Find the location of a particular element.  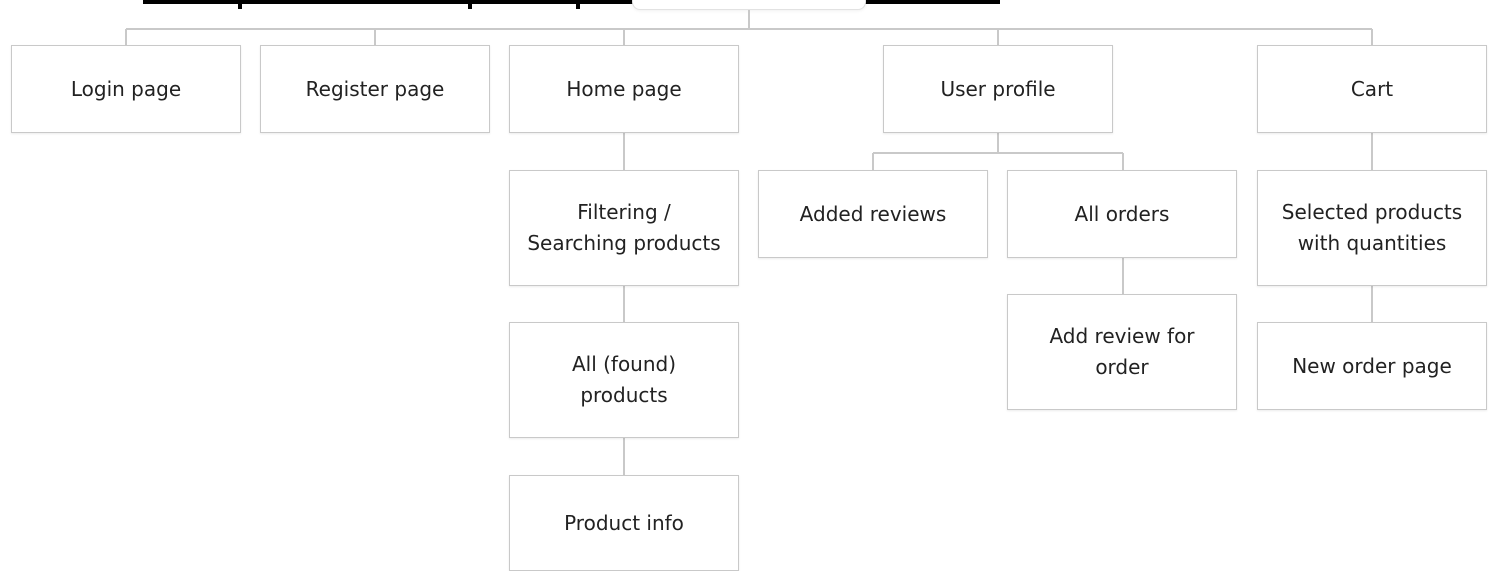

node-cart: Cart is located at coordinates (1372, 89).